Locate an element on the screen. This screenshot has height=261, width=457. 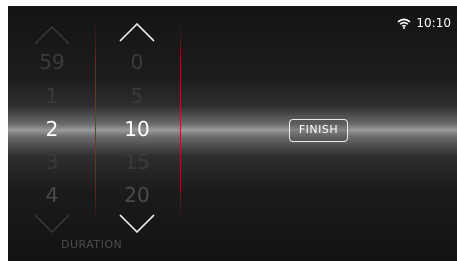
picker-value: 59 is located at coordinates (52, 62).